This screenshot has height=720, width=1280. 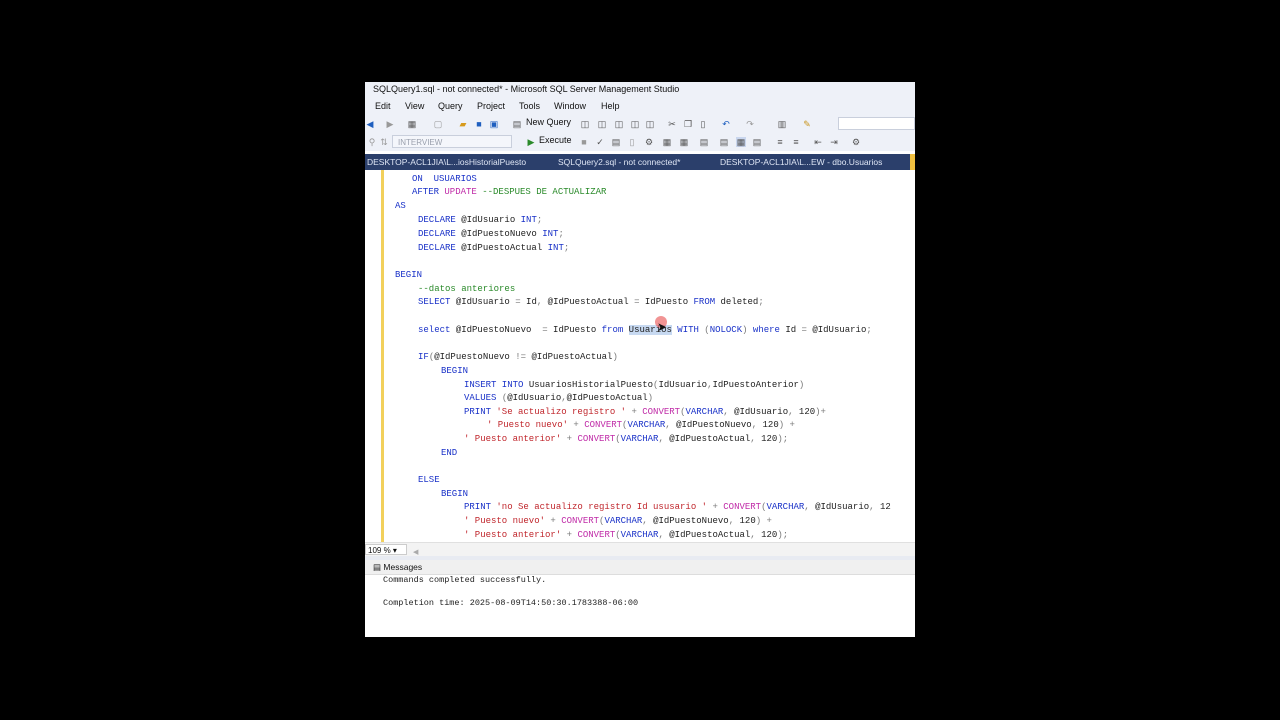 I want to click on zoom-value: 109 %, so click(x=379, y=550).